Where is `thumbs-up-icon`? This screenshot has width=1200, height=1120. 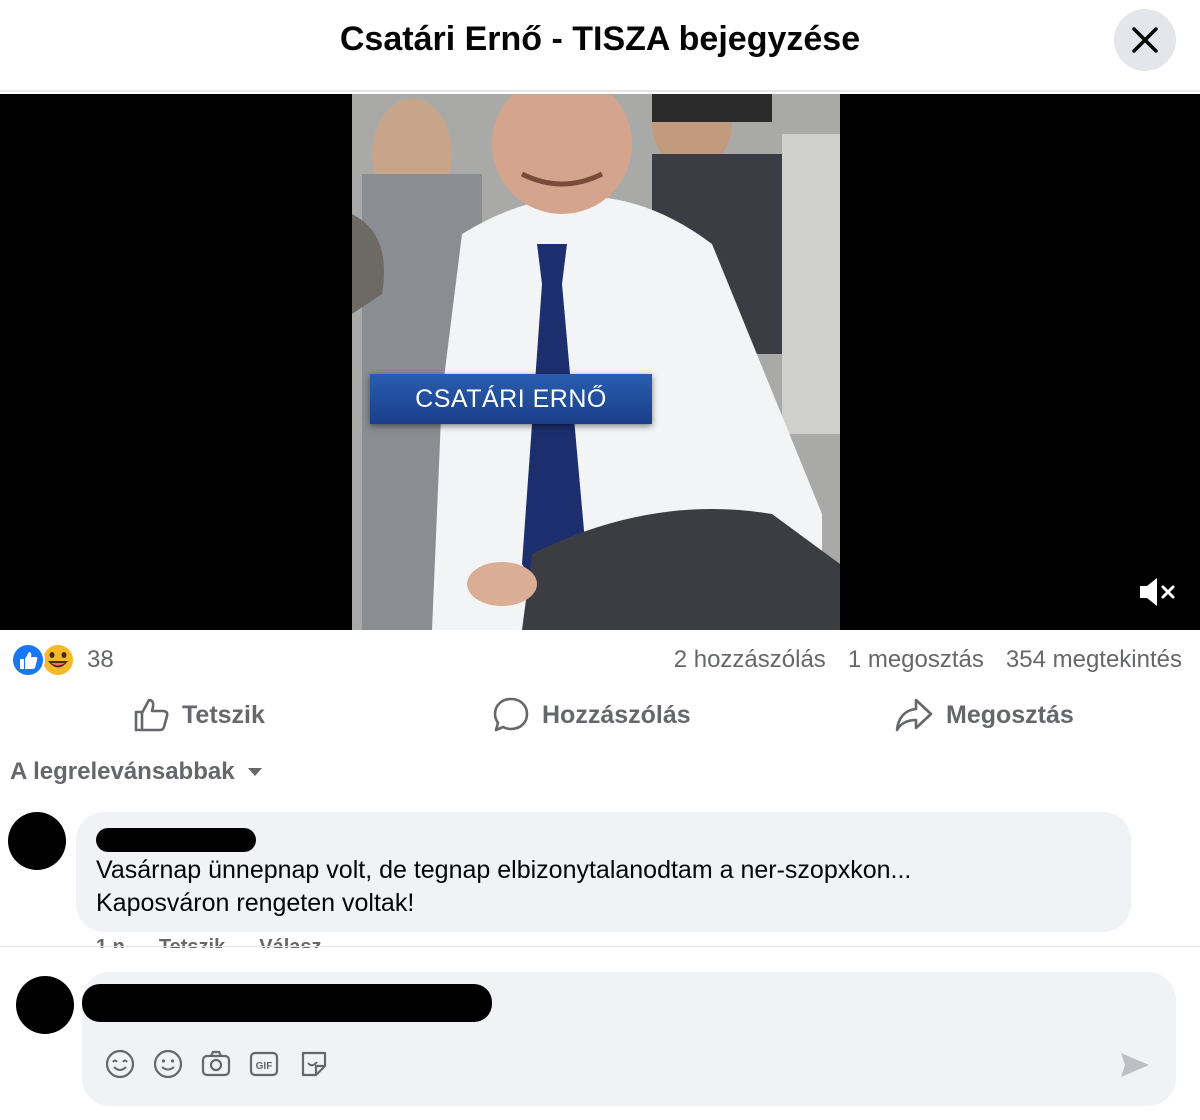 thumbs-up-icon is located at coordinates (151, 715).